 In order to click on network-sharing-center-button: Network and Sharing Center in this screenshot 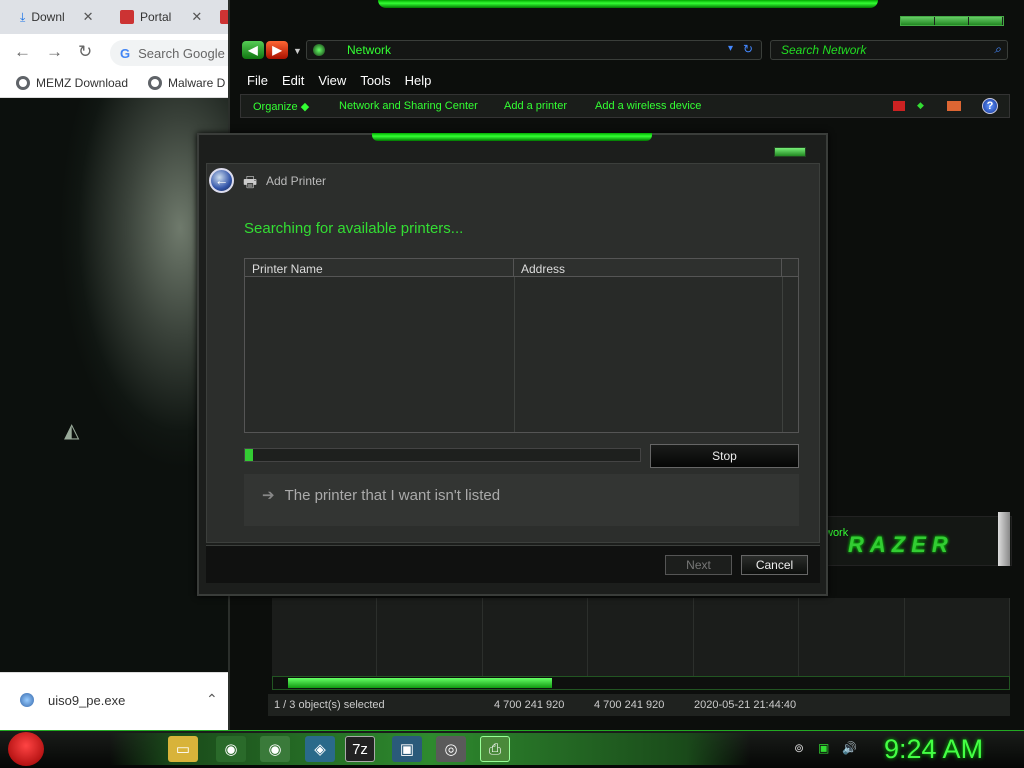, I will do `click(408, 106)`.